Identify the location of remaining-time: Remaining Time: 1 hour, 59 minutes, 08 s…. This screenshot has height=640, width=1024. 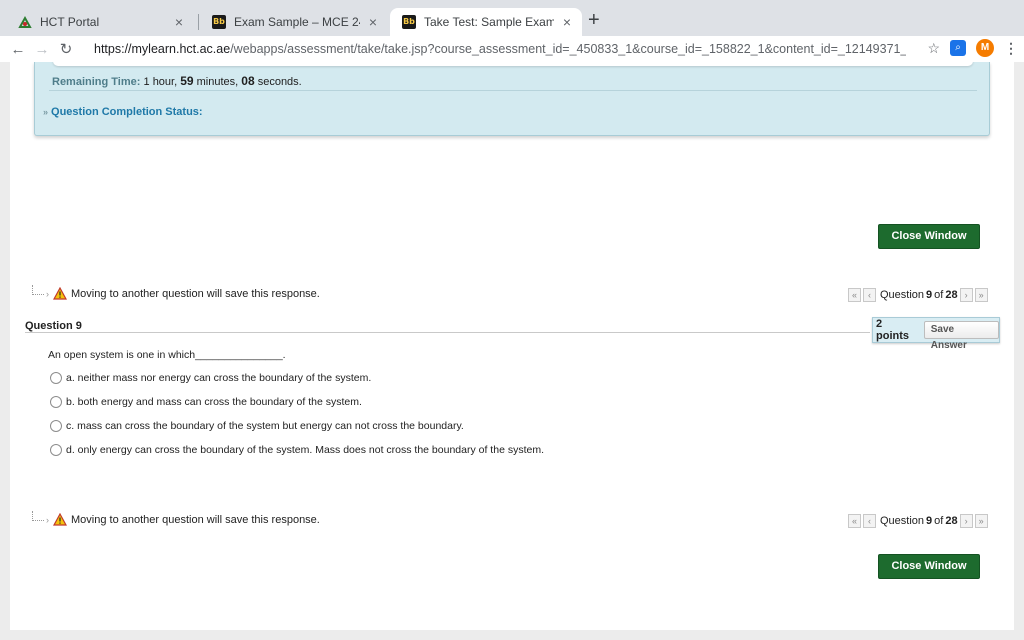
(177, 81).